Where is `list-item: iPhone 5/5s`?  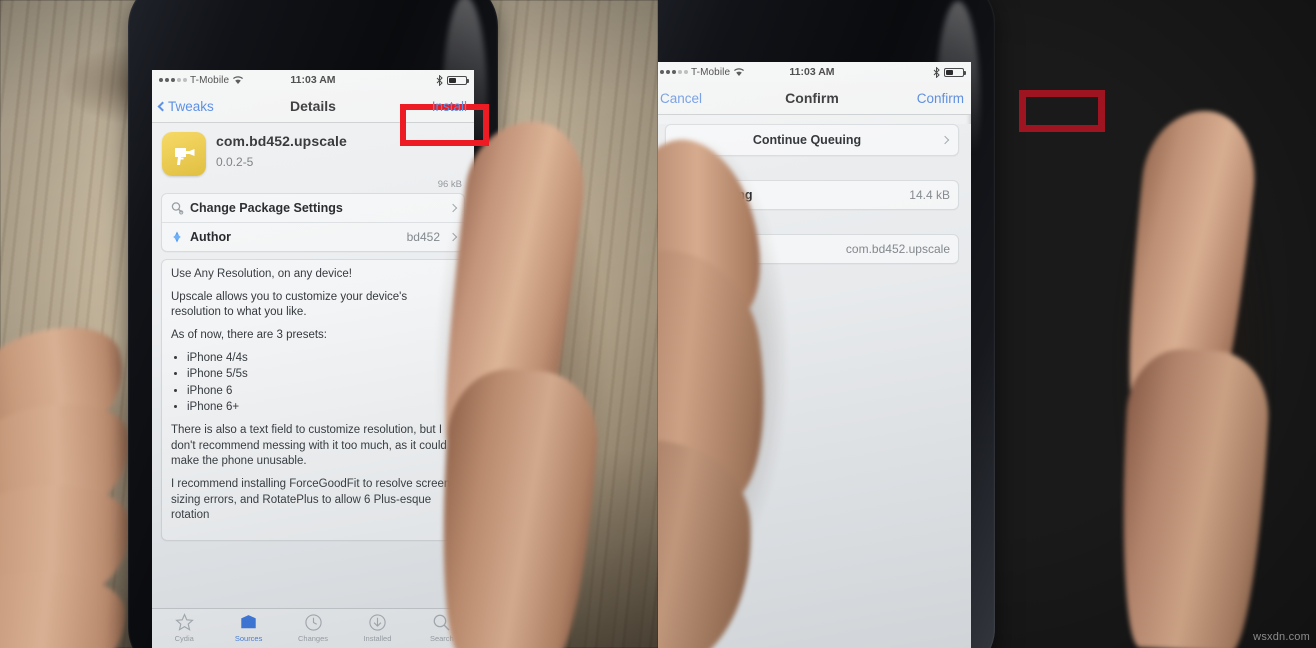
list-item: iPhone 5/5s is located at coordinates (321, 375).